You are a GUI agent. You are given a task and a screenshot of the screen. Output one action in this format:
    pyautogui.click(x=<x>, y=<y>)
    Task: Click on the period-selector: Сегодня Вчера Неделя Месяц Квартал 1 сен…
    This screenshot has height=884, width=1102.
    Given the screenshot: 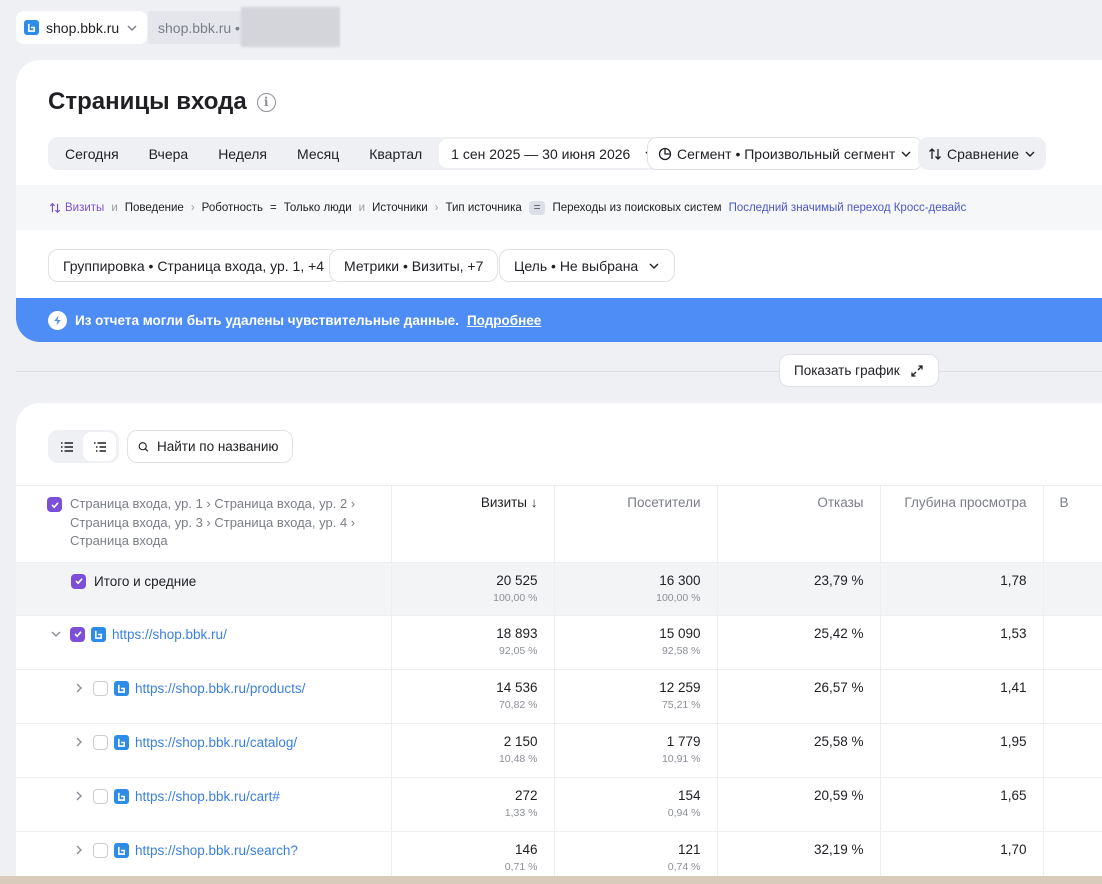 What is the action you would take?
    pyautogui.click(x=359, y=153)
    